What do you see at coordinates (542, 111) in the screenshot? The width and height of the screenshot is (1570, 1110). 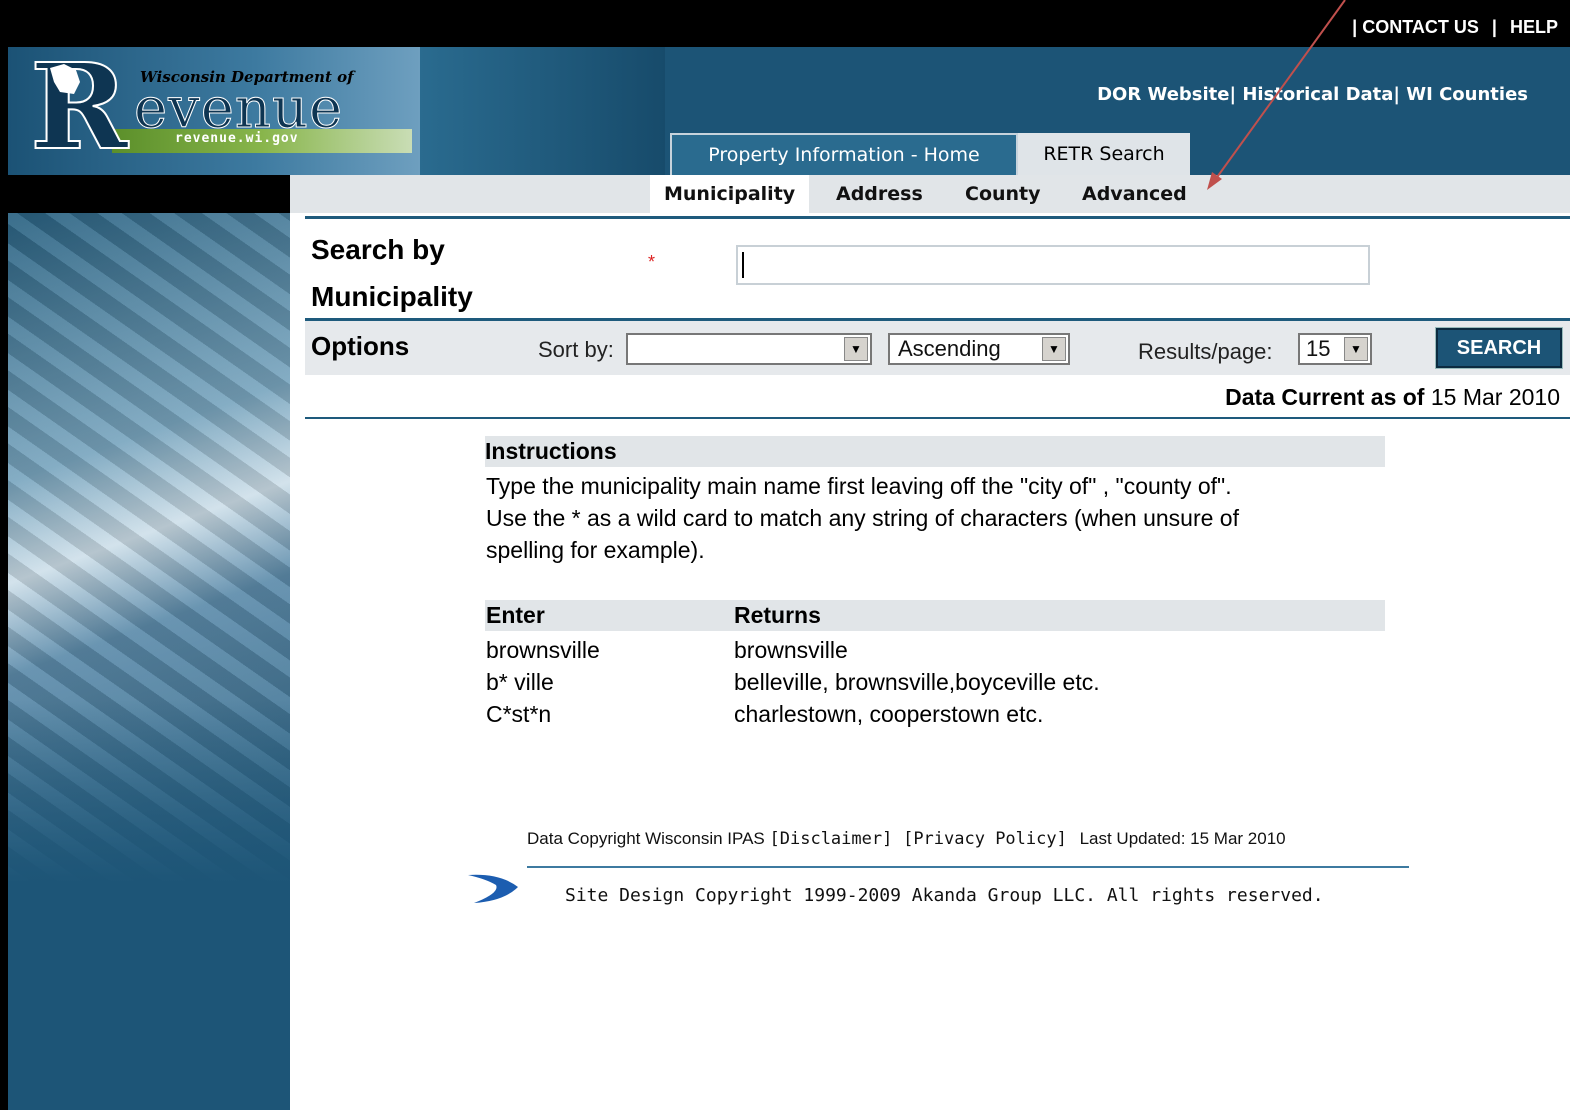 I see `header-gradient` at bounding box center [542, 111].